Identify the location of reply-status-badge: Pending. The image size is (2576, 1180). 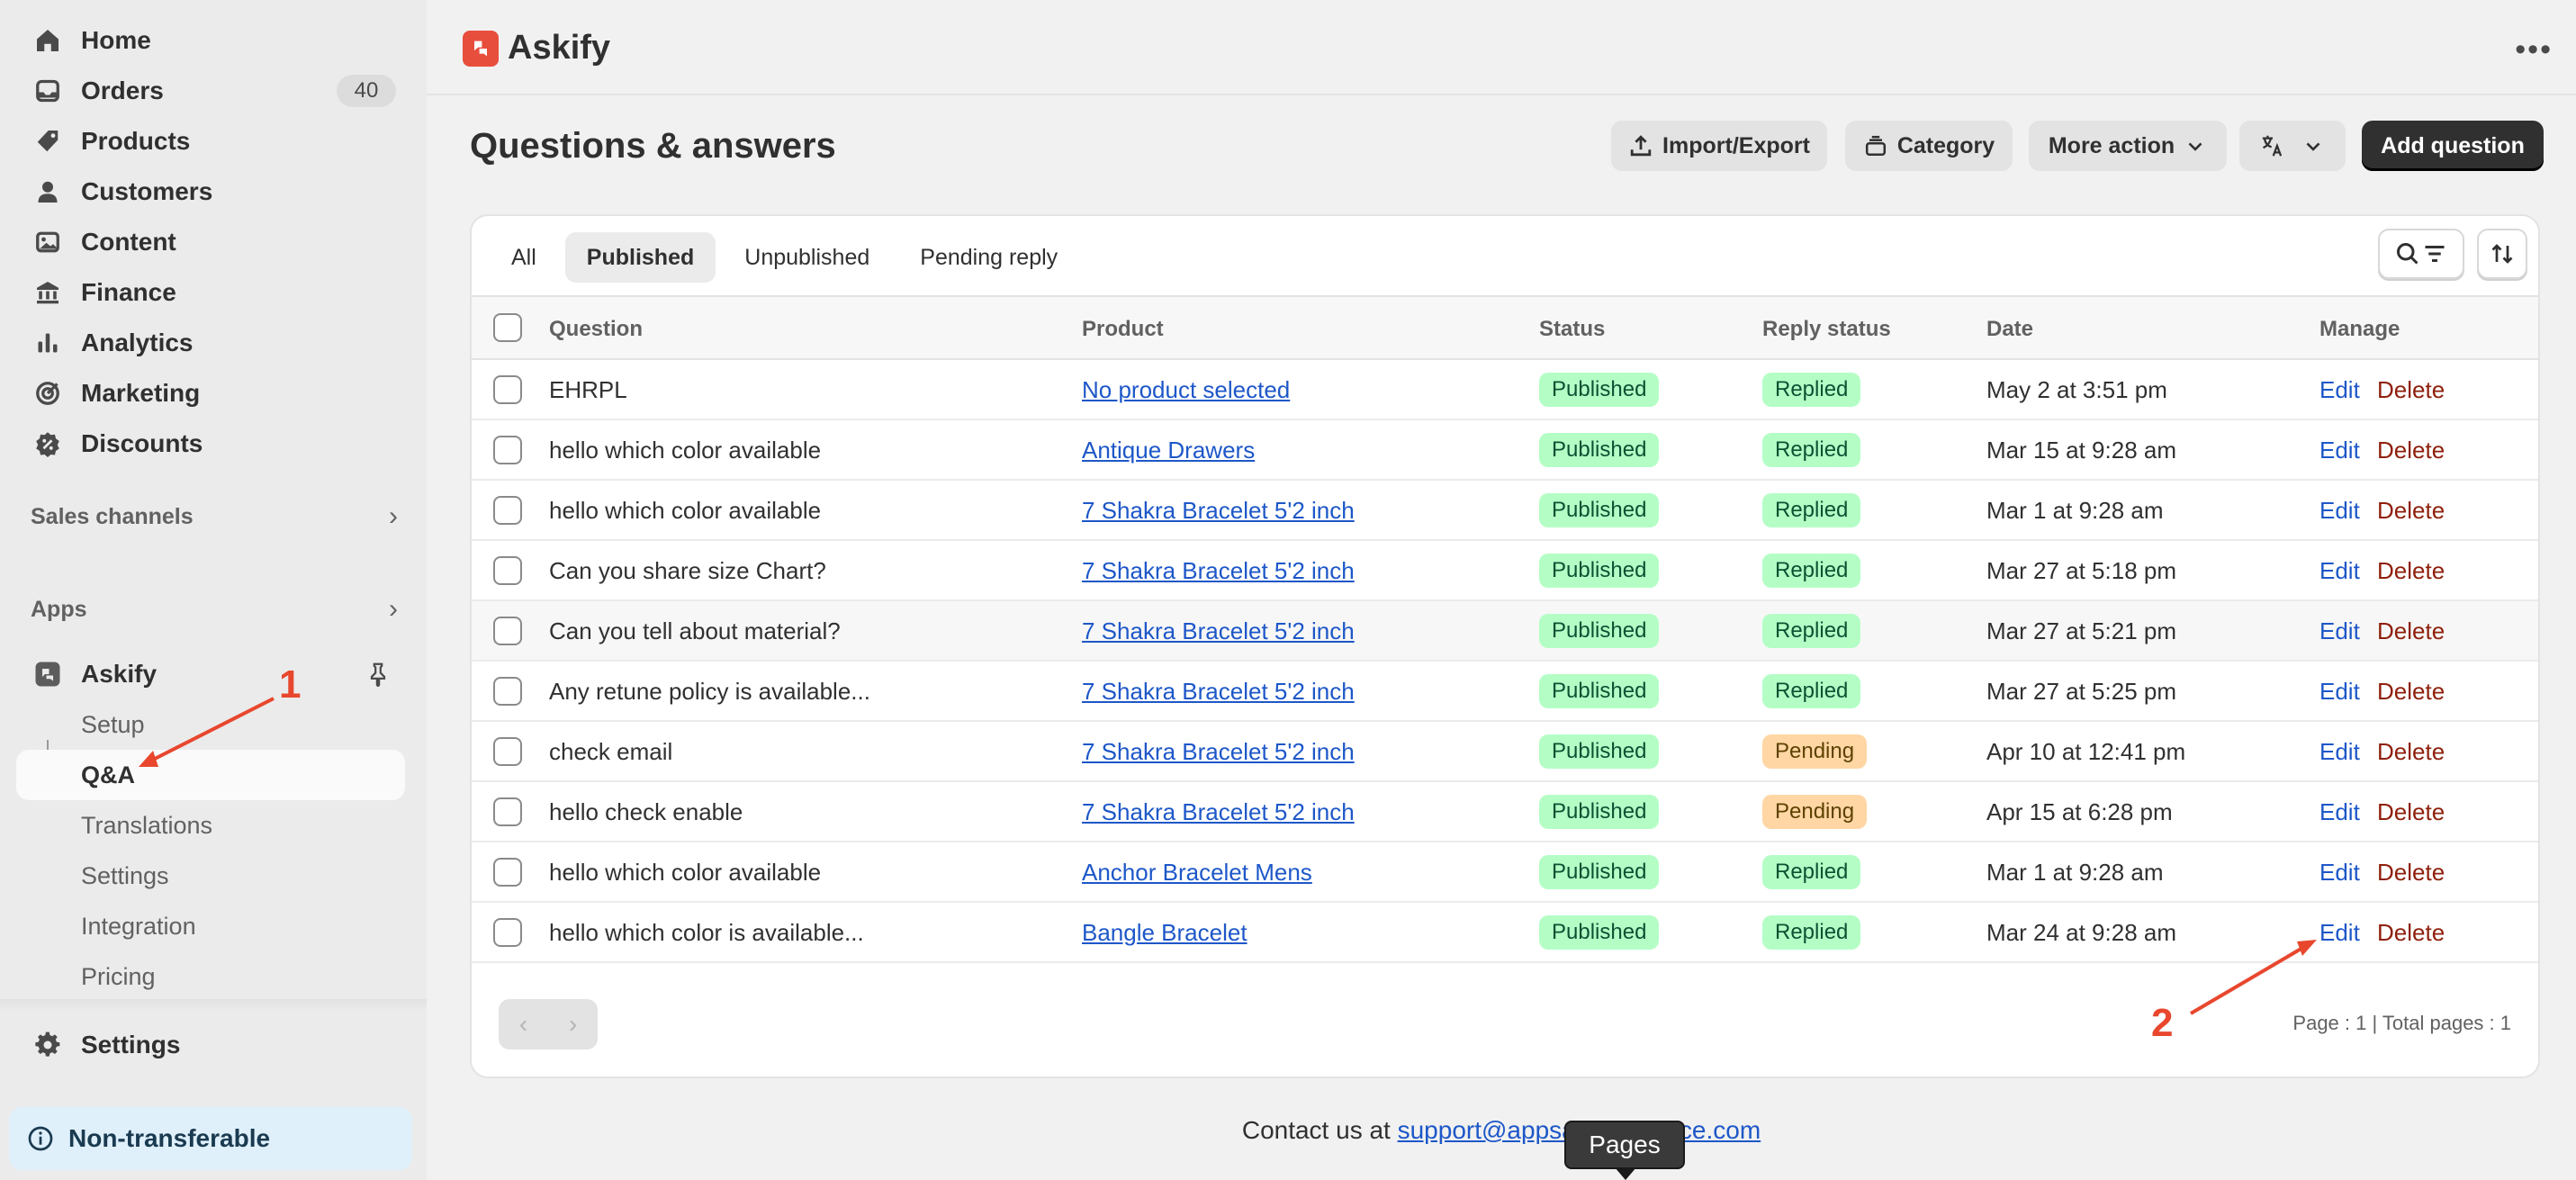
(1815, 812).